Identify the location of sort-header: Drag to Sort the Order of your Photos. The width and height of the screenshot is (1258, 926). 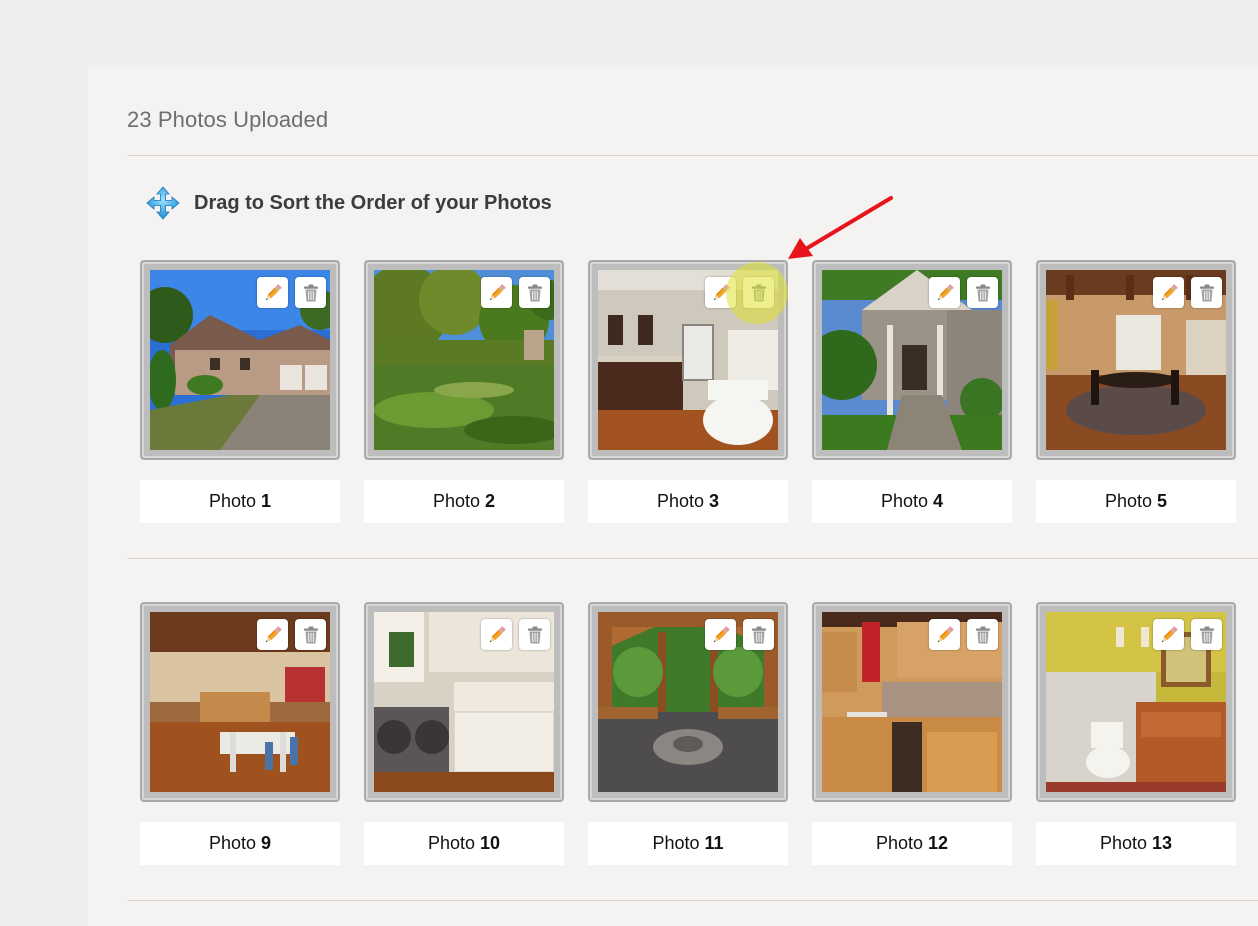
(349, 203).